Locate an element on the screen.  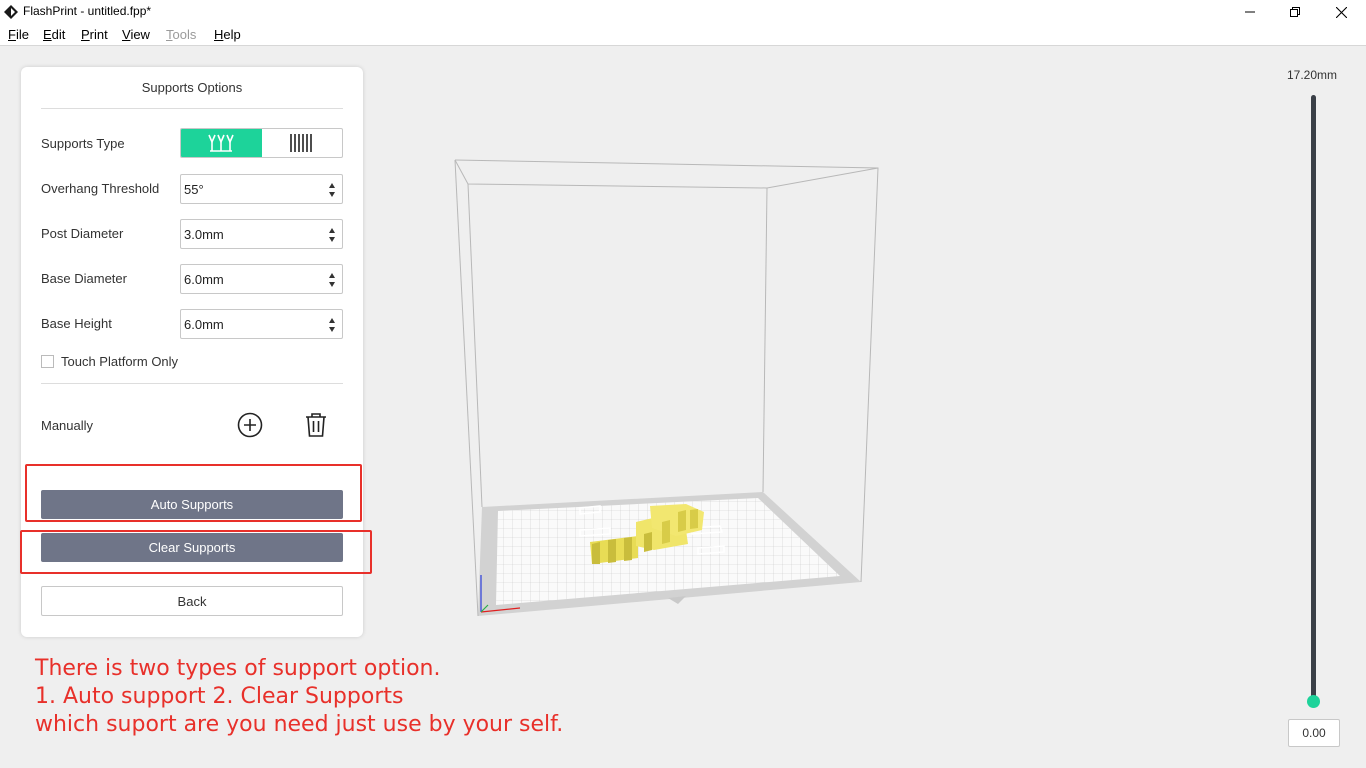
menu-tools: Tools is located at coordinates (181, 34).